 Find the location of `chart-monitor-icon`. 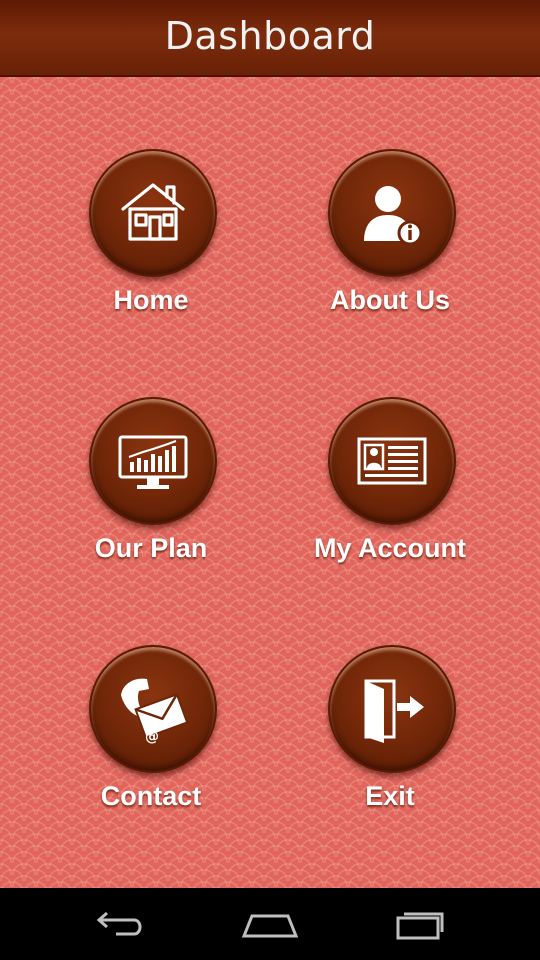

chart-monitor-icon is located at coordinates (153, 462).